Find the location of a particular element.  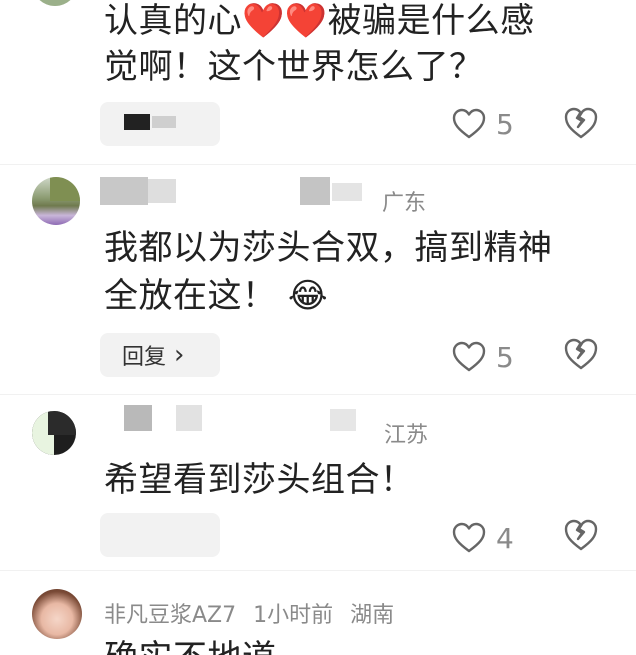

reply-button: 回复 › is located at coordinates (160, 355).